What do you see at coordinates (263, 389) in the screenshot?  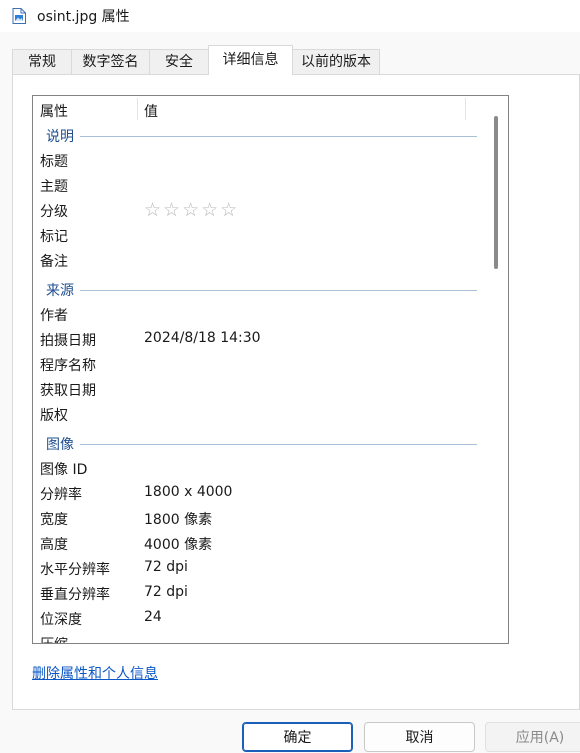 I see `list-item: 获取日期` at bounding box center [263, 389].